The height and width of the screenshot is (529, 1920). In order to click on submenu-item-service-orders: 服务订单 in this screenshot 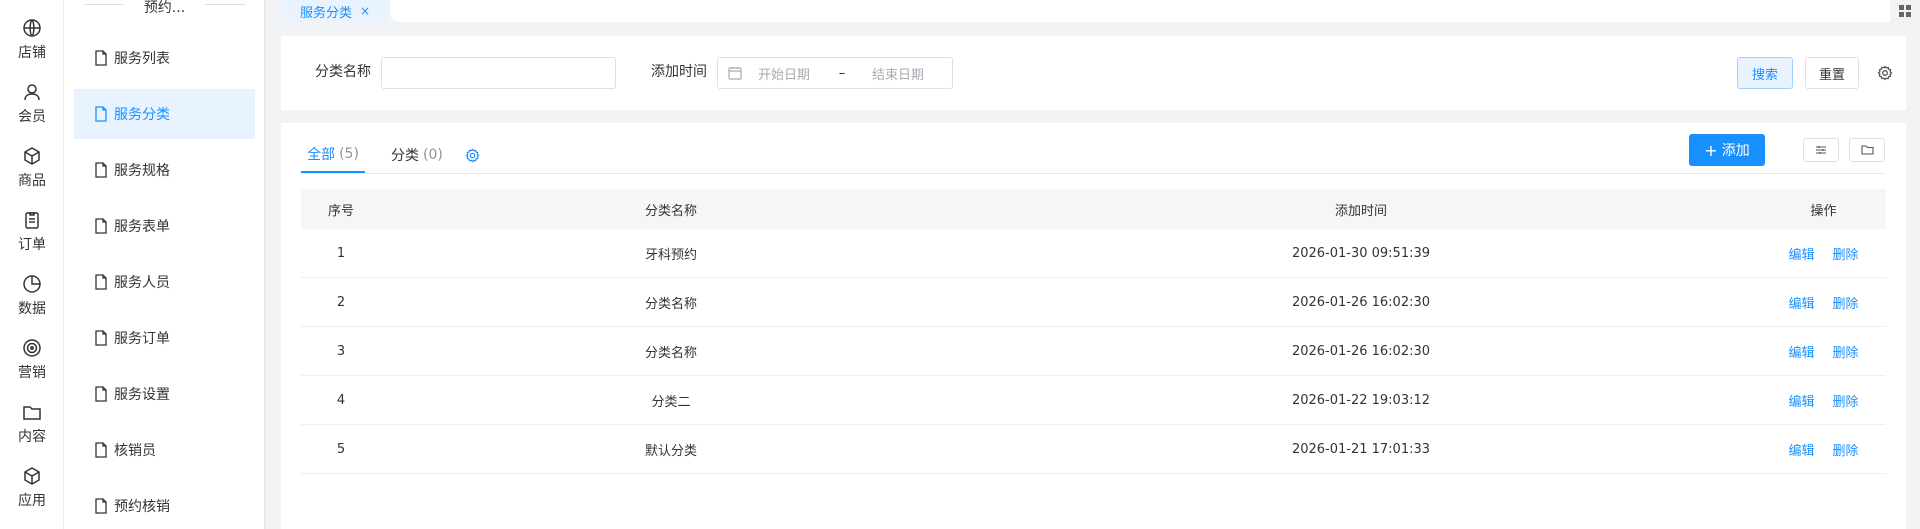, I will do `click(164, 338)`.